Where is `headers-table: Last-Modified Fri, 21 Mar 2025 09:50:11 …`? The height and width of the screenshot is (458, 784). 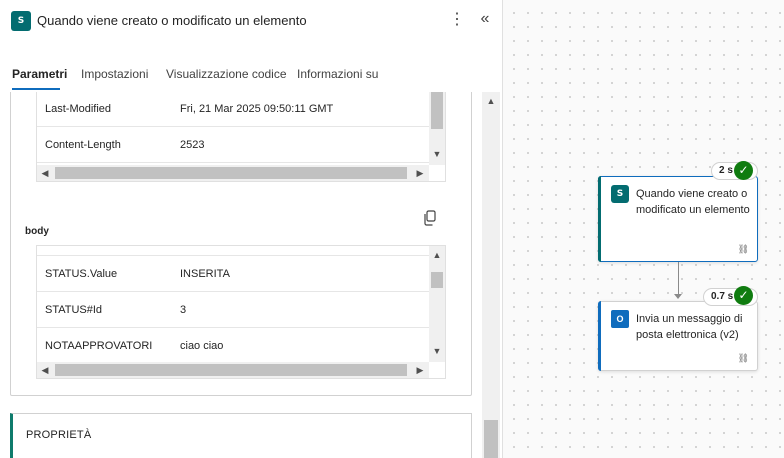
headers-table: Last-Modified Fri, 21 Mar 2025 09:50:11 … is located at coordinates (241, 137).